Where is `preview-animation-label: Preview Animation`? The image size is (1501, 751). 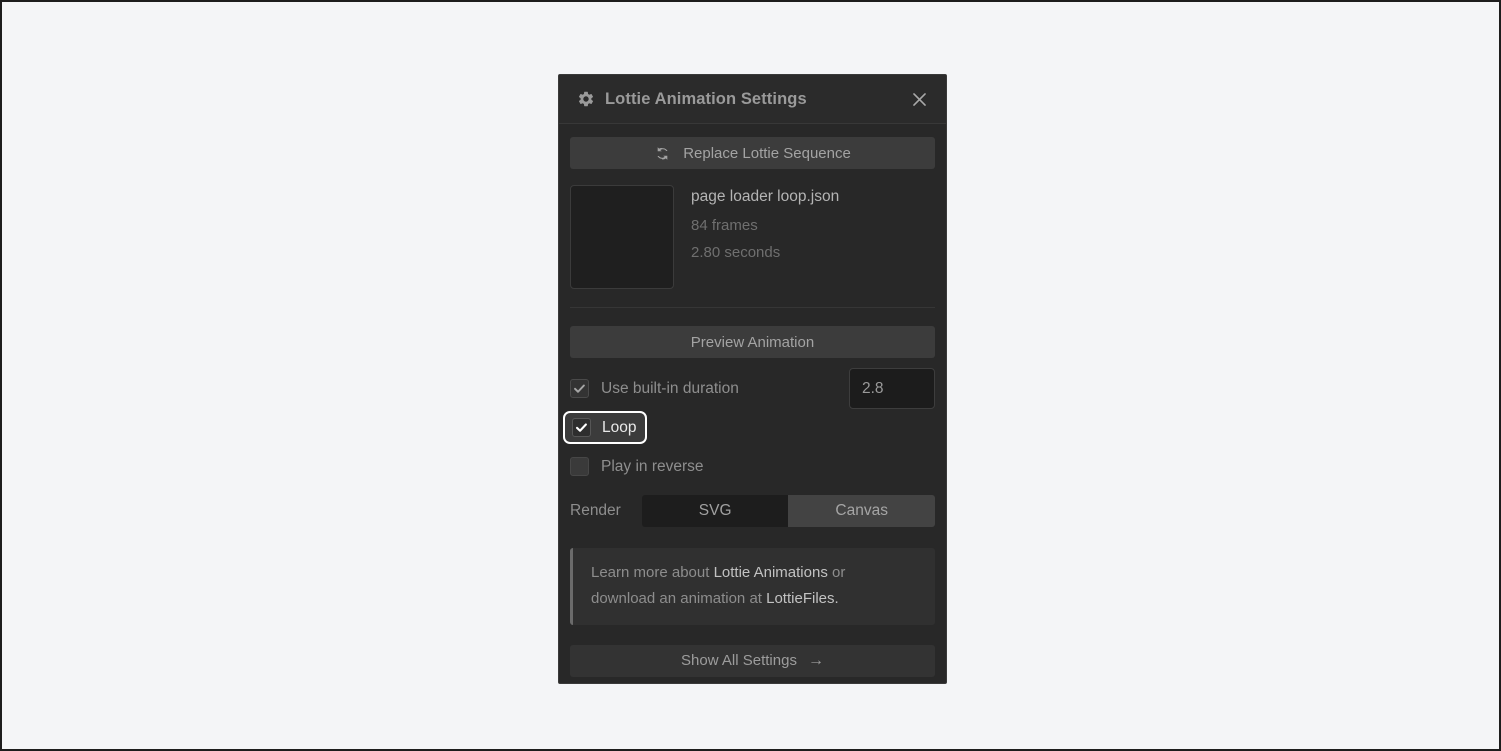
preview-animation-label: Preview Animation is located at coordinates (752, 342).